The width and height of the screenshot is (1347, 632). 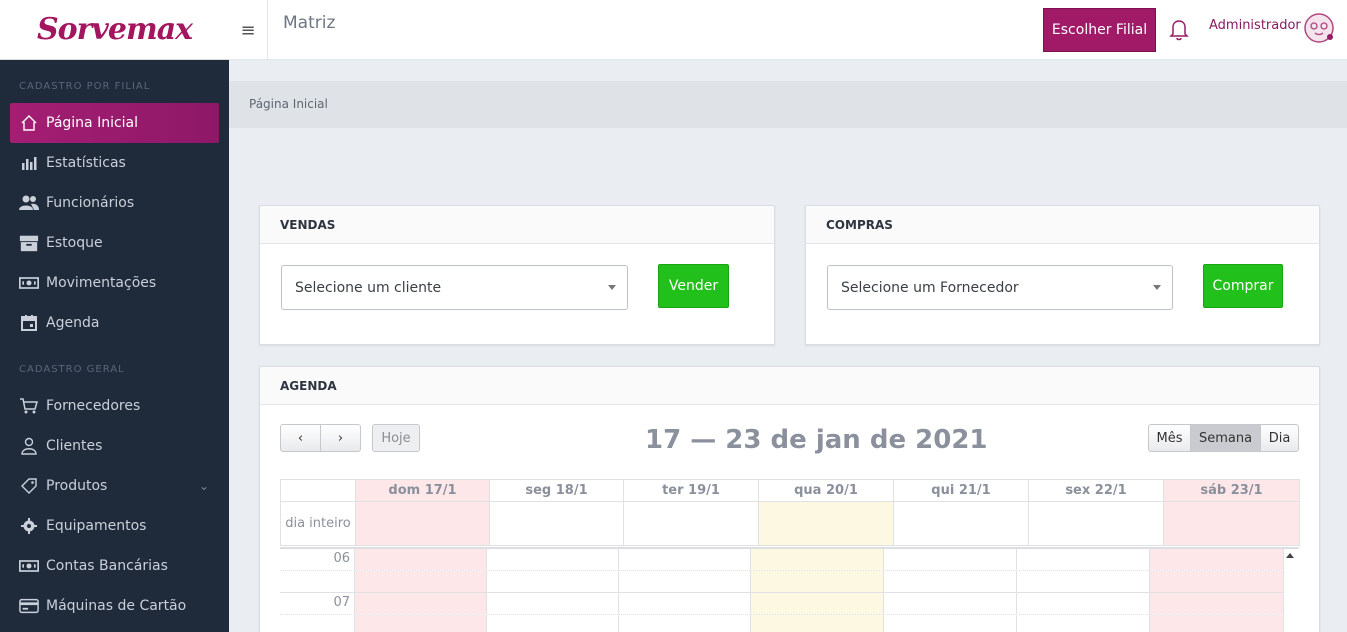 I want to click on time-slot-row: 07, so click(x=782, y=604).